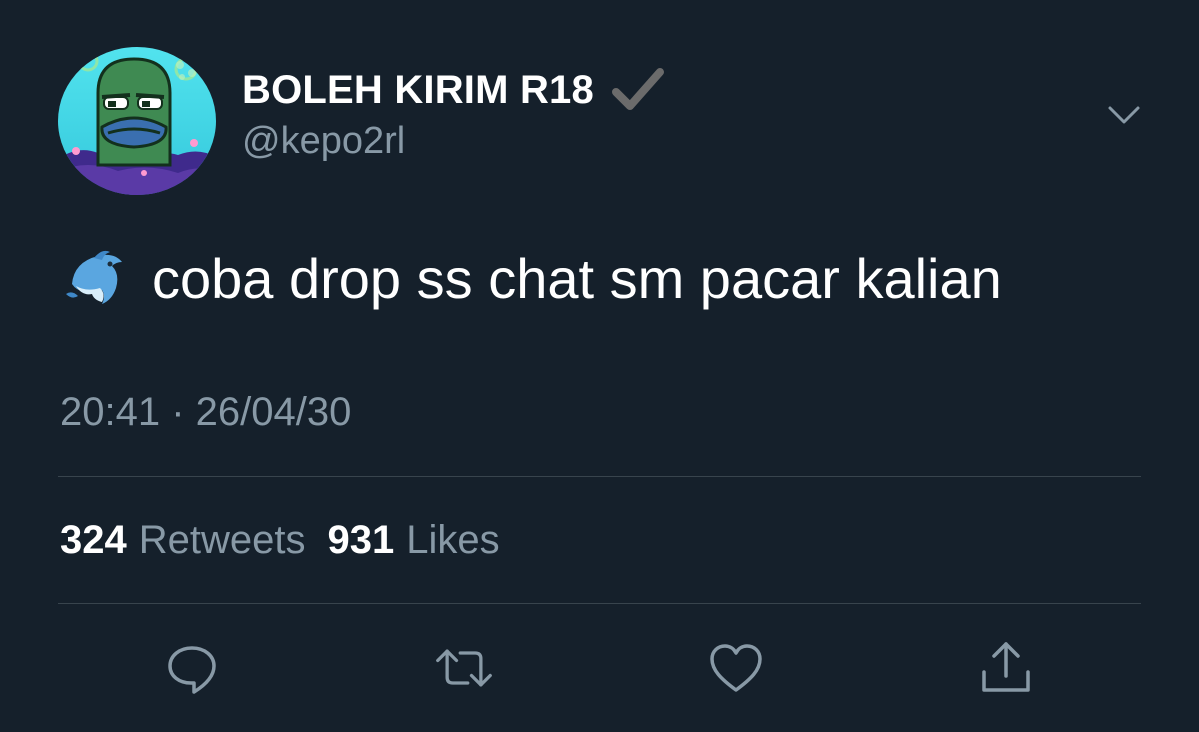 This screenshot has width=1199, height=732. What do you see at coordinates (323, 141) in the screenshot?
I see `author-handle: @kepo2rl` at bounding box center [323, 141].